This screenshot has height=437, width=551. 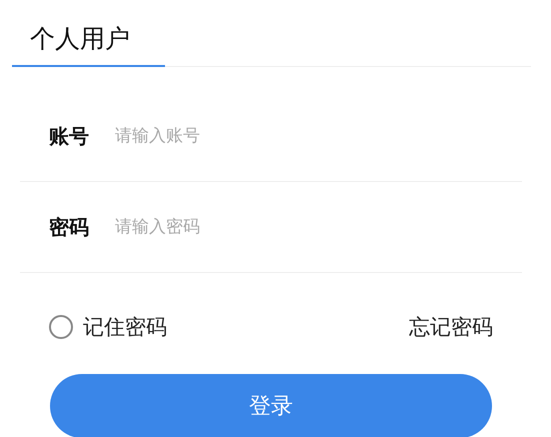 I want to click on radio-button, so click(x=61, y=327).